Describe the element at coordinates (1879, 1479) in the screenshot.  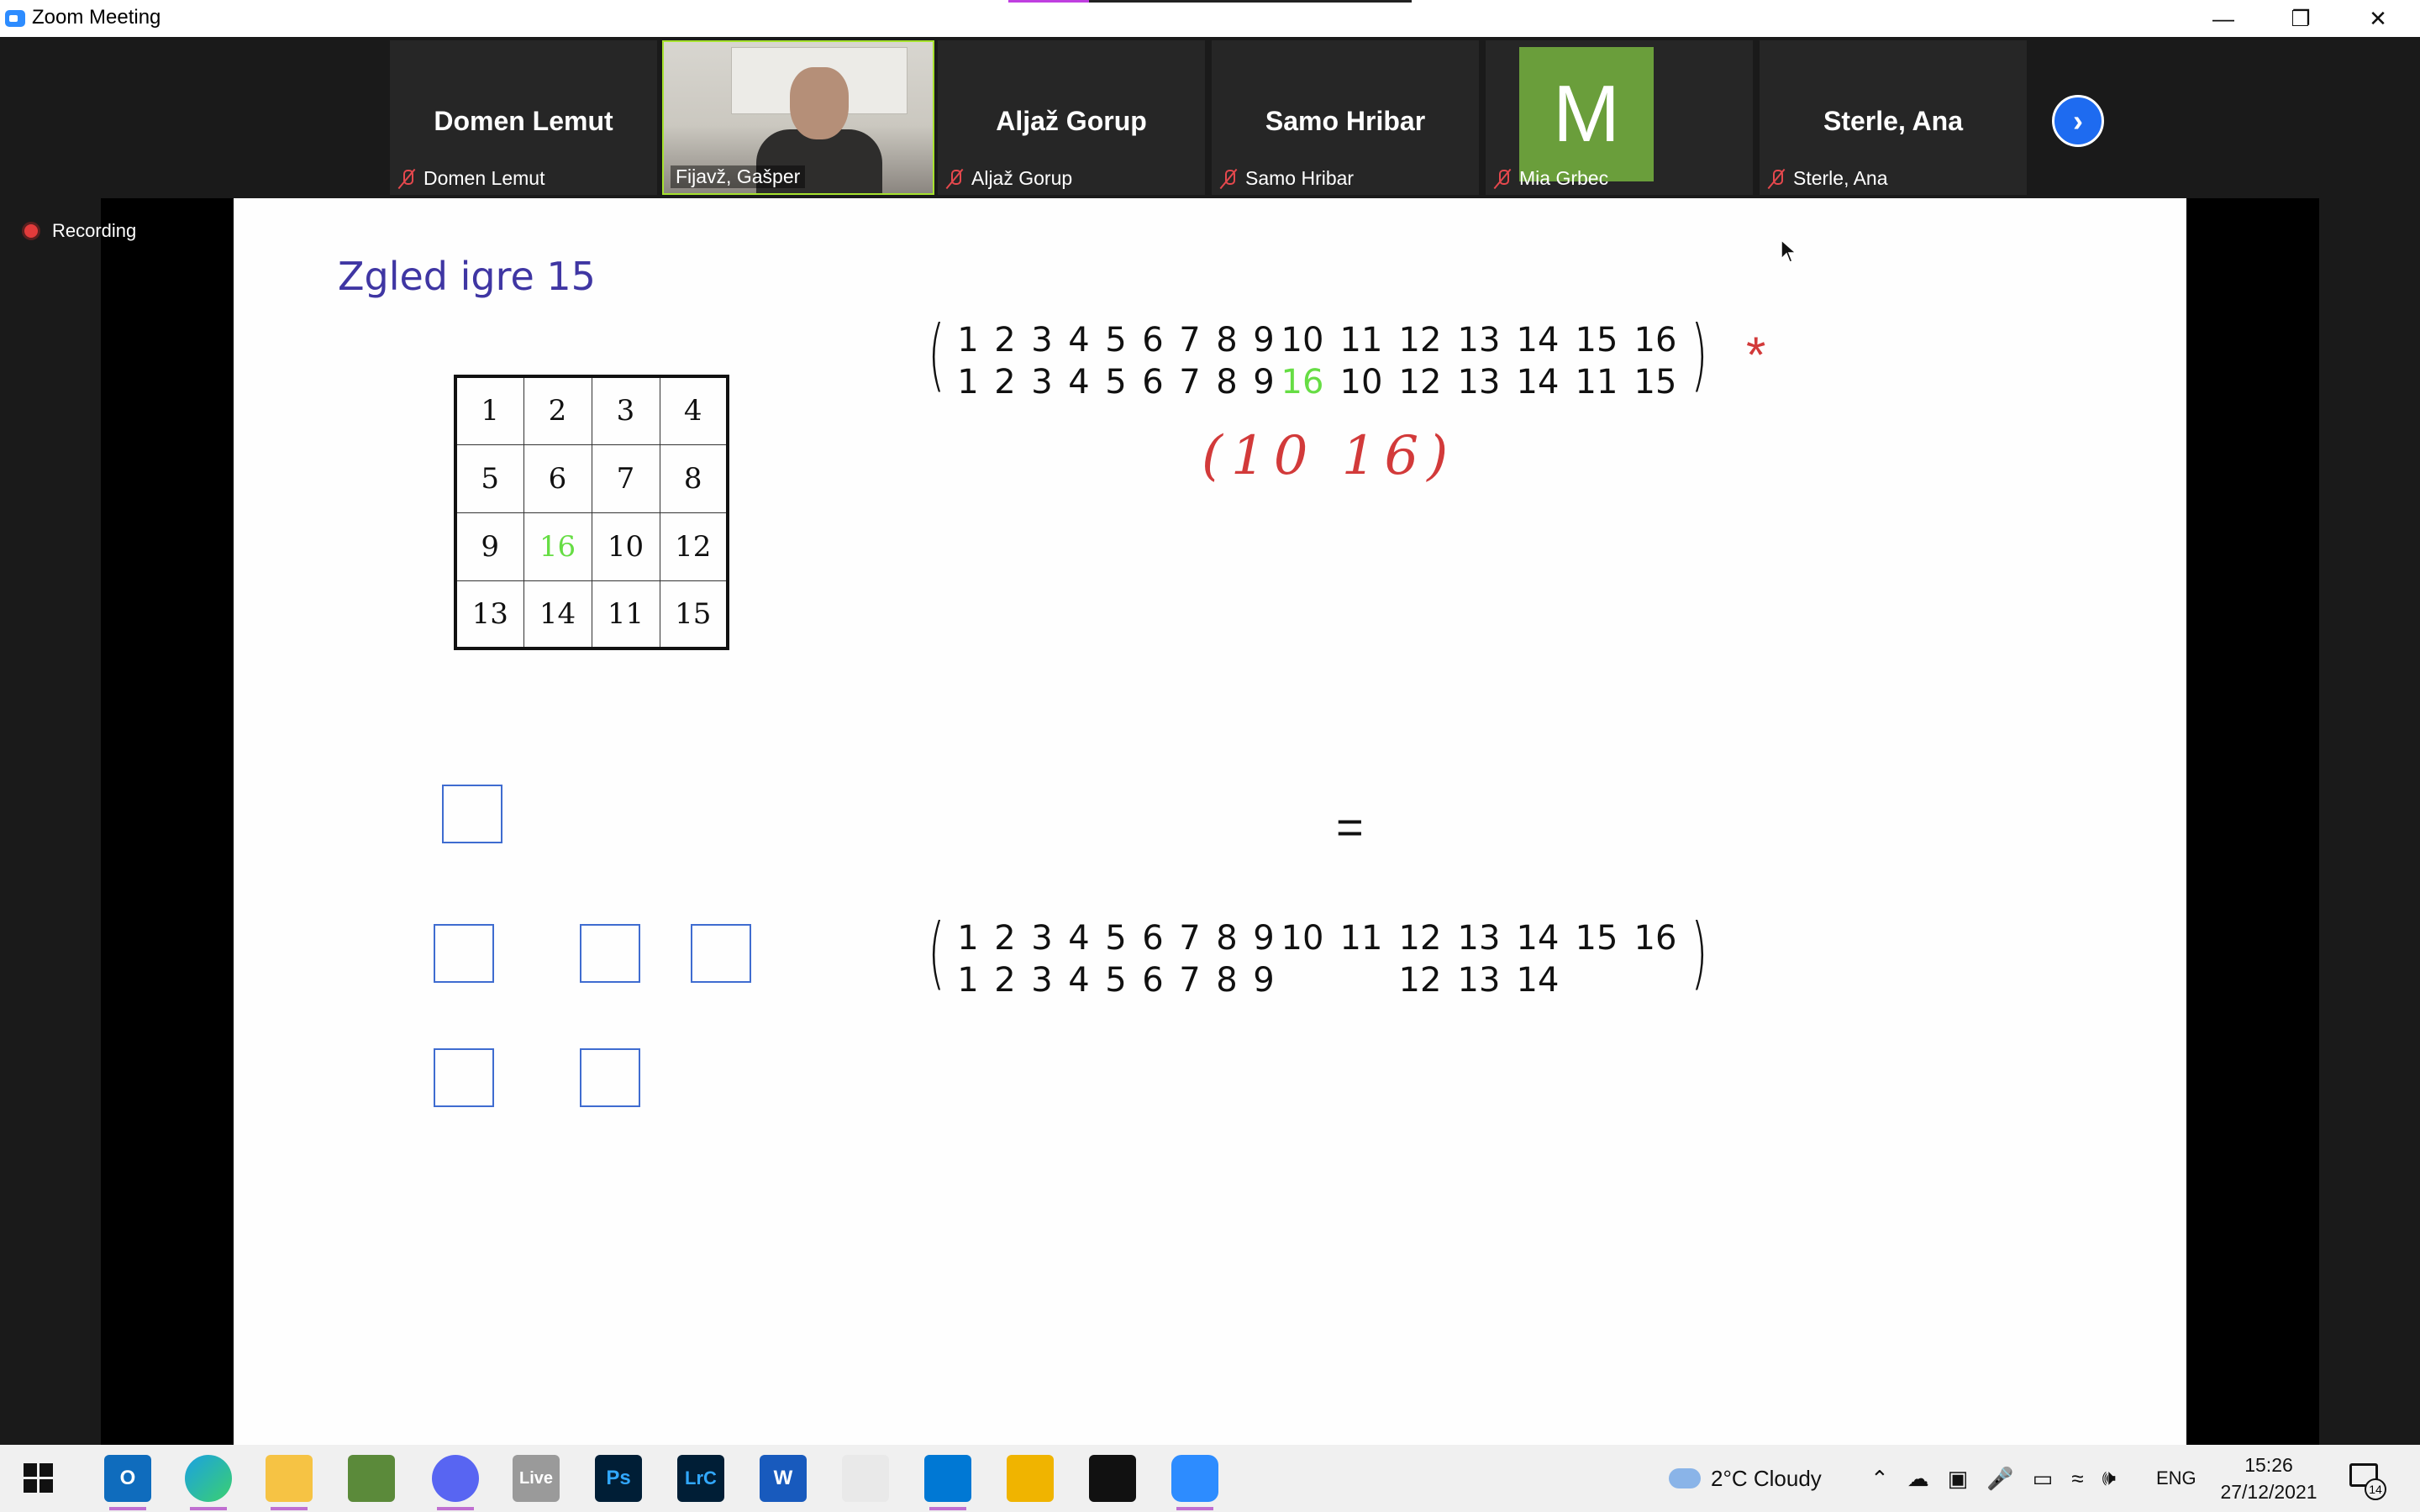
I see `tray-chevron-up-icon: ⌃` at that location.